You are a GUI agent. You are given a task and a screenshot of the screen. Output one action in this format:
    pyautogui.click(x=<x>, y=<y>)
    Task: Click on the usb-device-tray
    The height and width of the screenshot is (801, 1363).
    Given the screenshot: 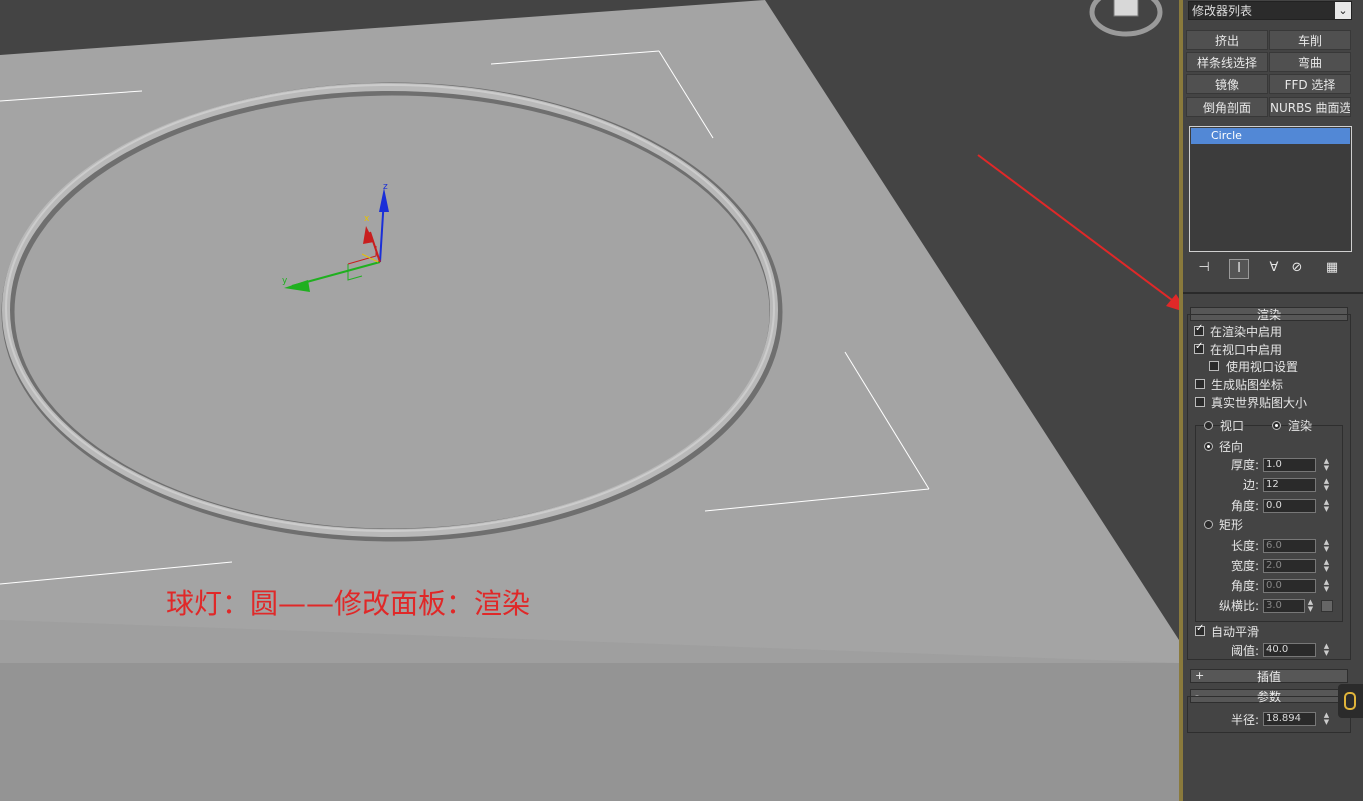 What is the action you would take?
    pyautogui.click(x=1350, y=701)
    